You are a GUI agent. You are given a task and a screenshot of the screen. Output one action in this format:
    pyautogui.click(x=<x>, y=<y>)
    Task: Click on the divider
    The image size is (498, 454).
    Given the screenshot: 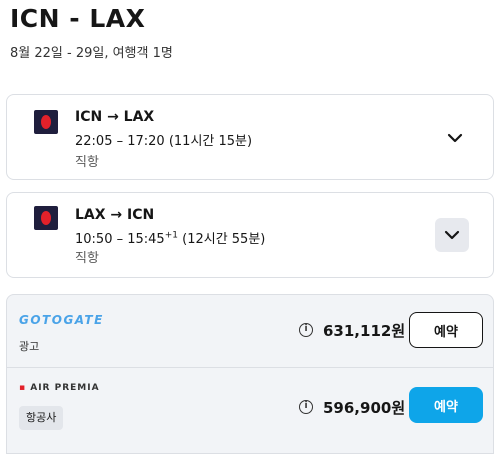 What is the action you would take?
    pyautogui.click(x=250, y=367)
    